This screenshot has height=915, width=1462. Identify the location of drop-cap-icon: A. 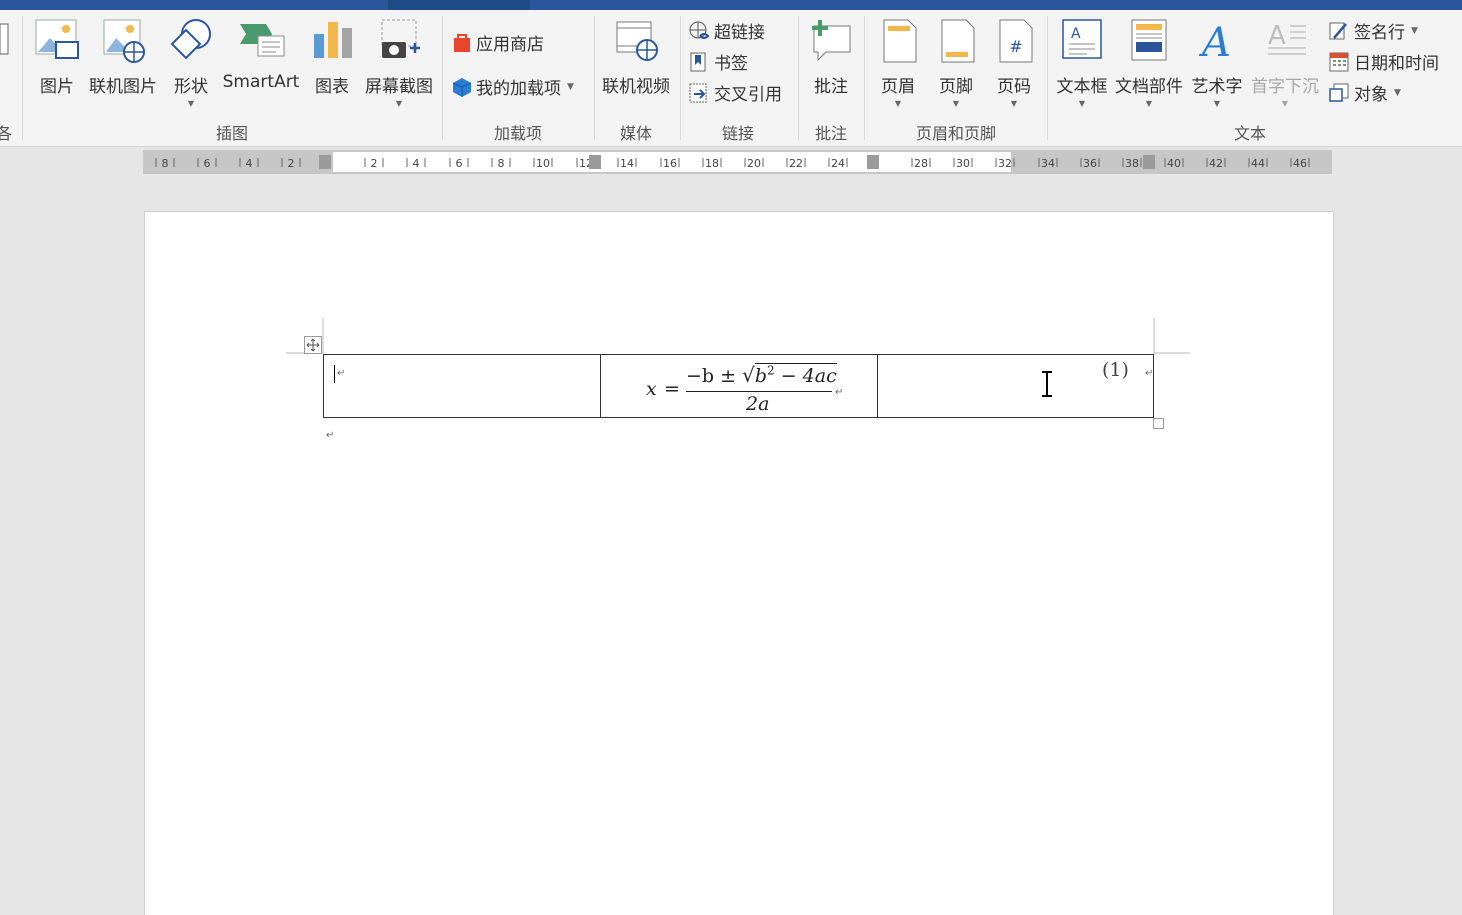
(1287, 38).